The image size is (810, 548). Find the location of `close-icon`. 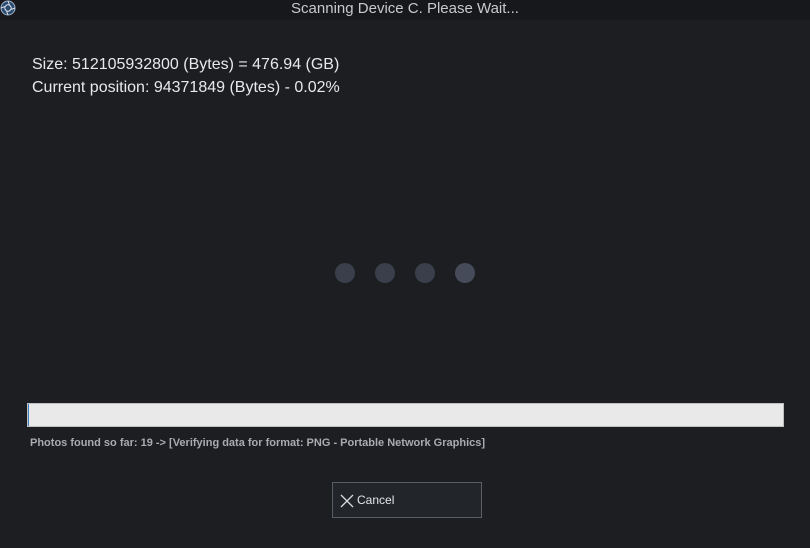

close-icon is located at coordinates (347, 501).